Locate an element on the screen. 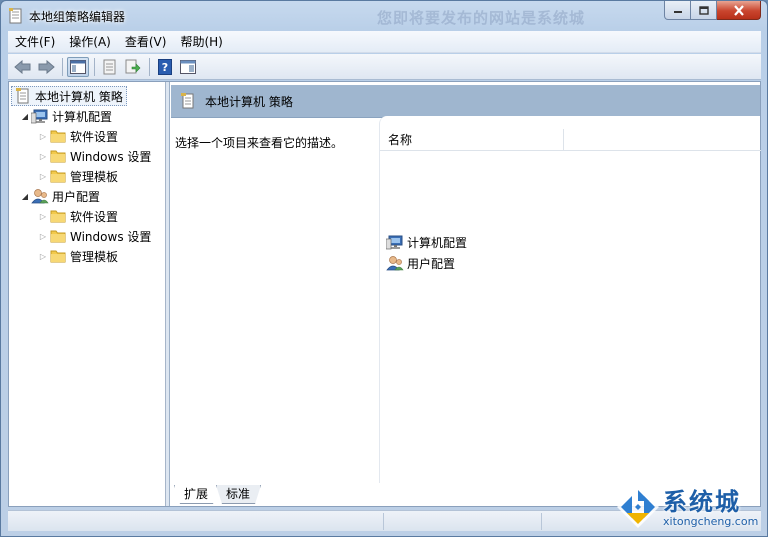 The height and width of the screenshot is (537, 768). watermark-text: 系统城 is located at coordinates (702, 502).